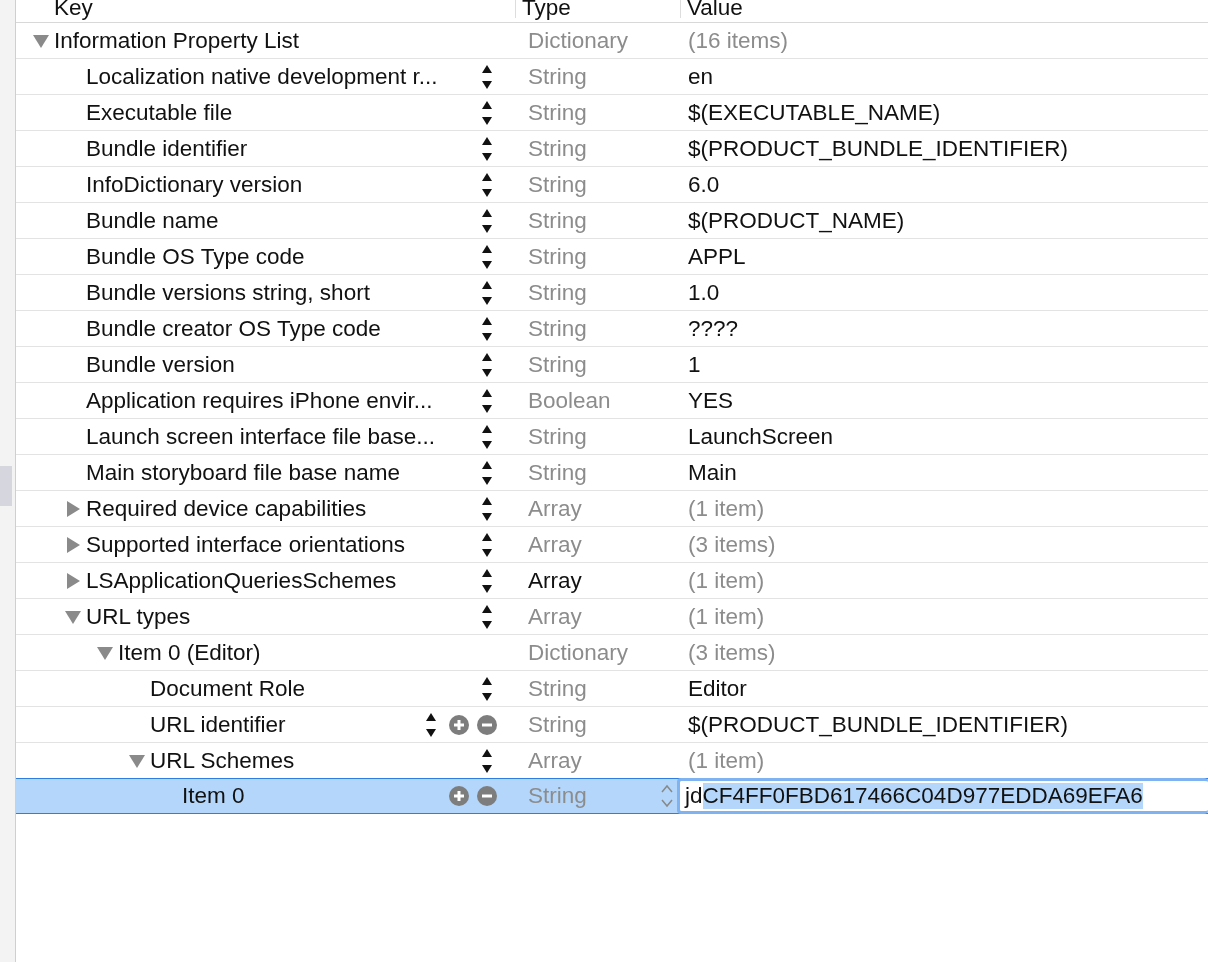 This screenshot has height=962, width=1208. What do you see at coordinates (160, 112) in the screenshot?
I see `key-text: Executable file` at bounding box center [160, 112].